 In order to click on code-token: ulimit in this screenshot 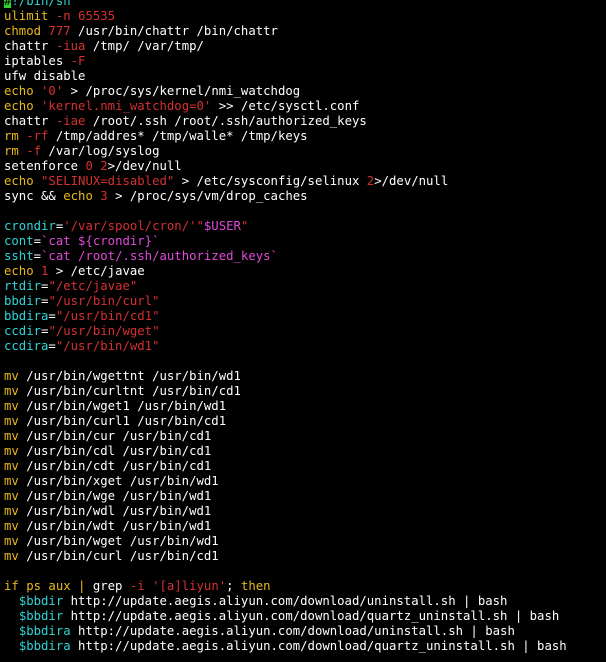, I will do `click(30, 16)`.